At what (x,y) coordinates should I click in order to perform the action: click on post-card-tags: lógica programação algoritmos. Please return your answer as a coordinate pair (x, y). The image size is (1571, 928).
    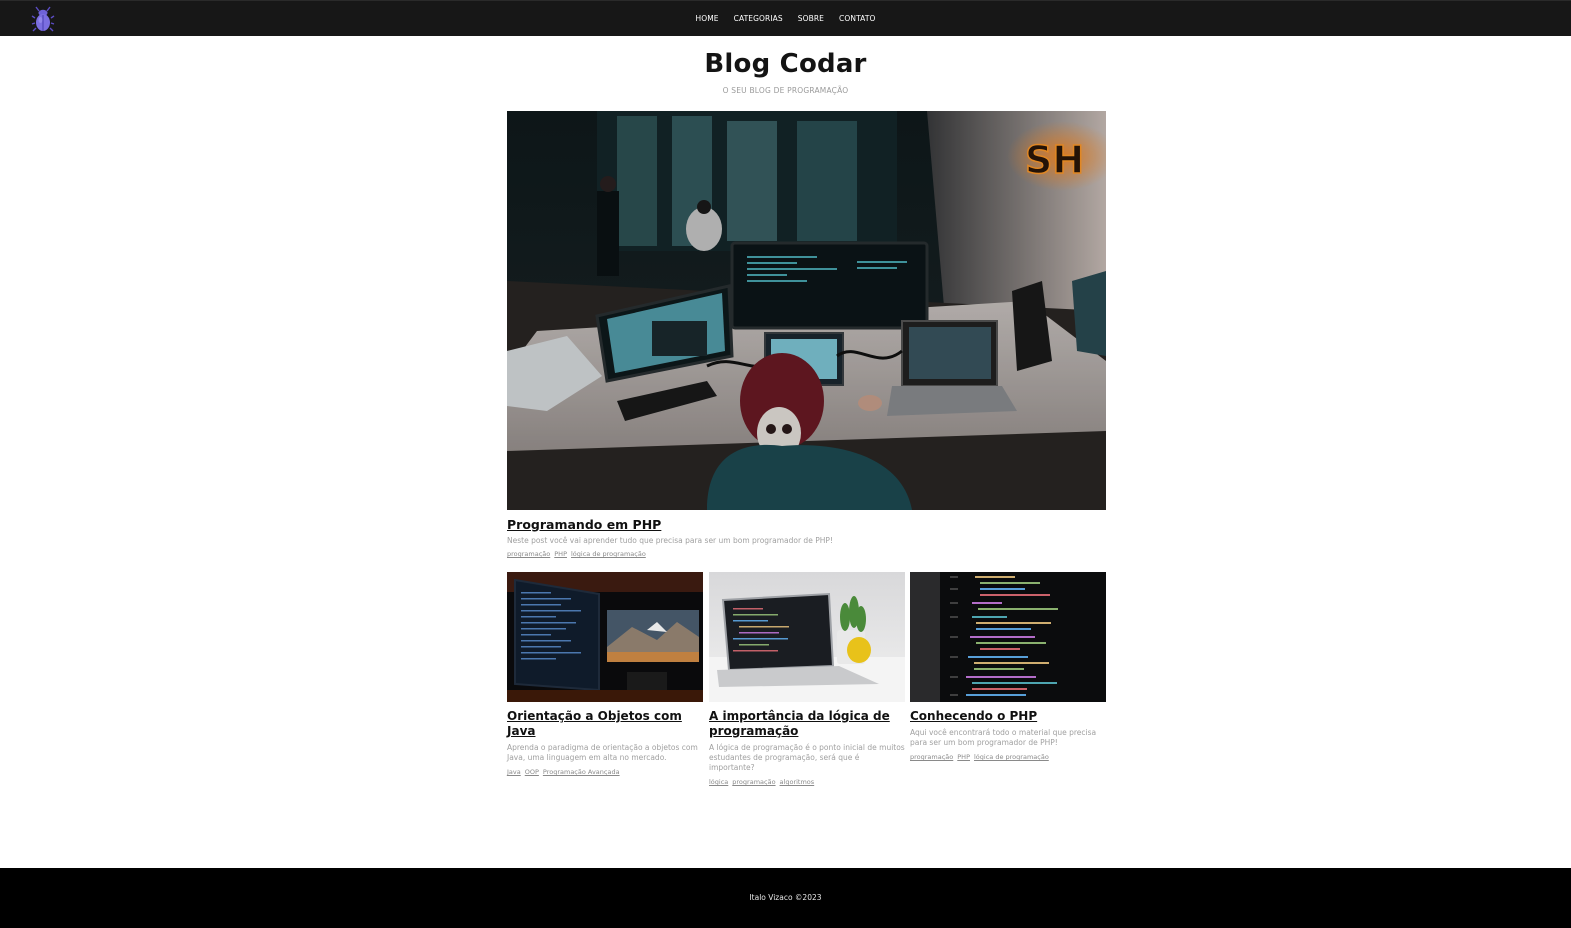
    Looking at the image, I should click on (807, 782).